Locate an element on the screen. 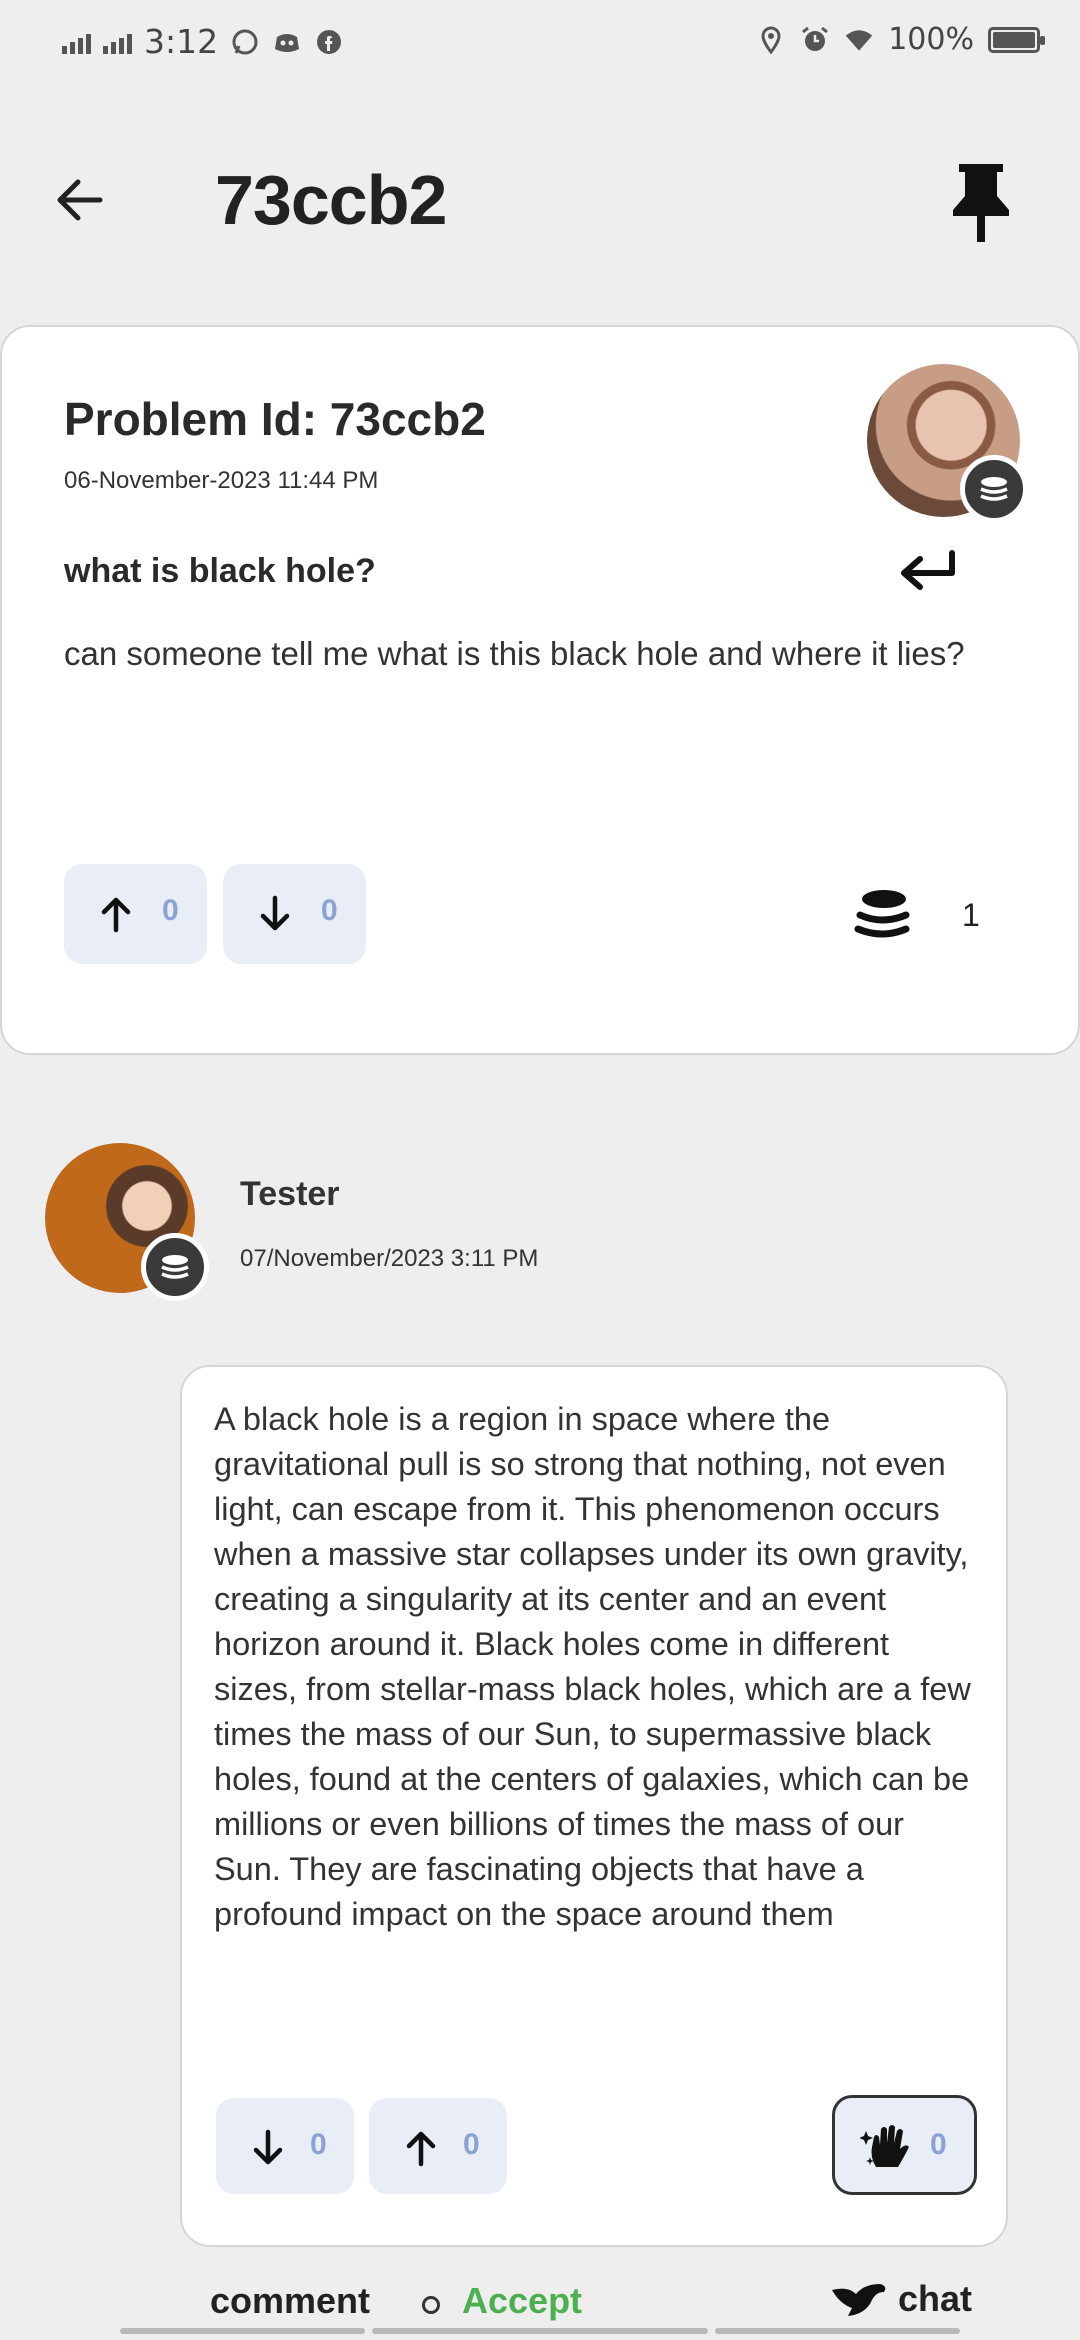  upvote-button: 0 is located at coordinates (135, 914).